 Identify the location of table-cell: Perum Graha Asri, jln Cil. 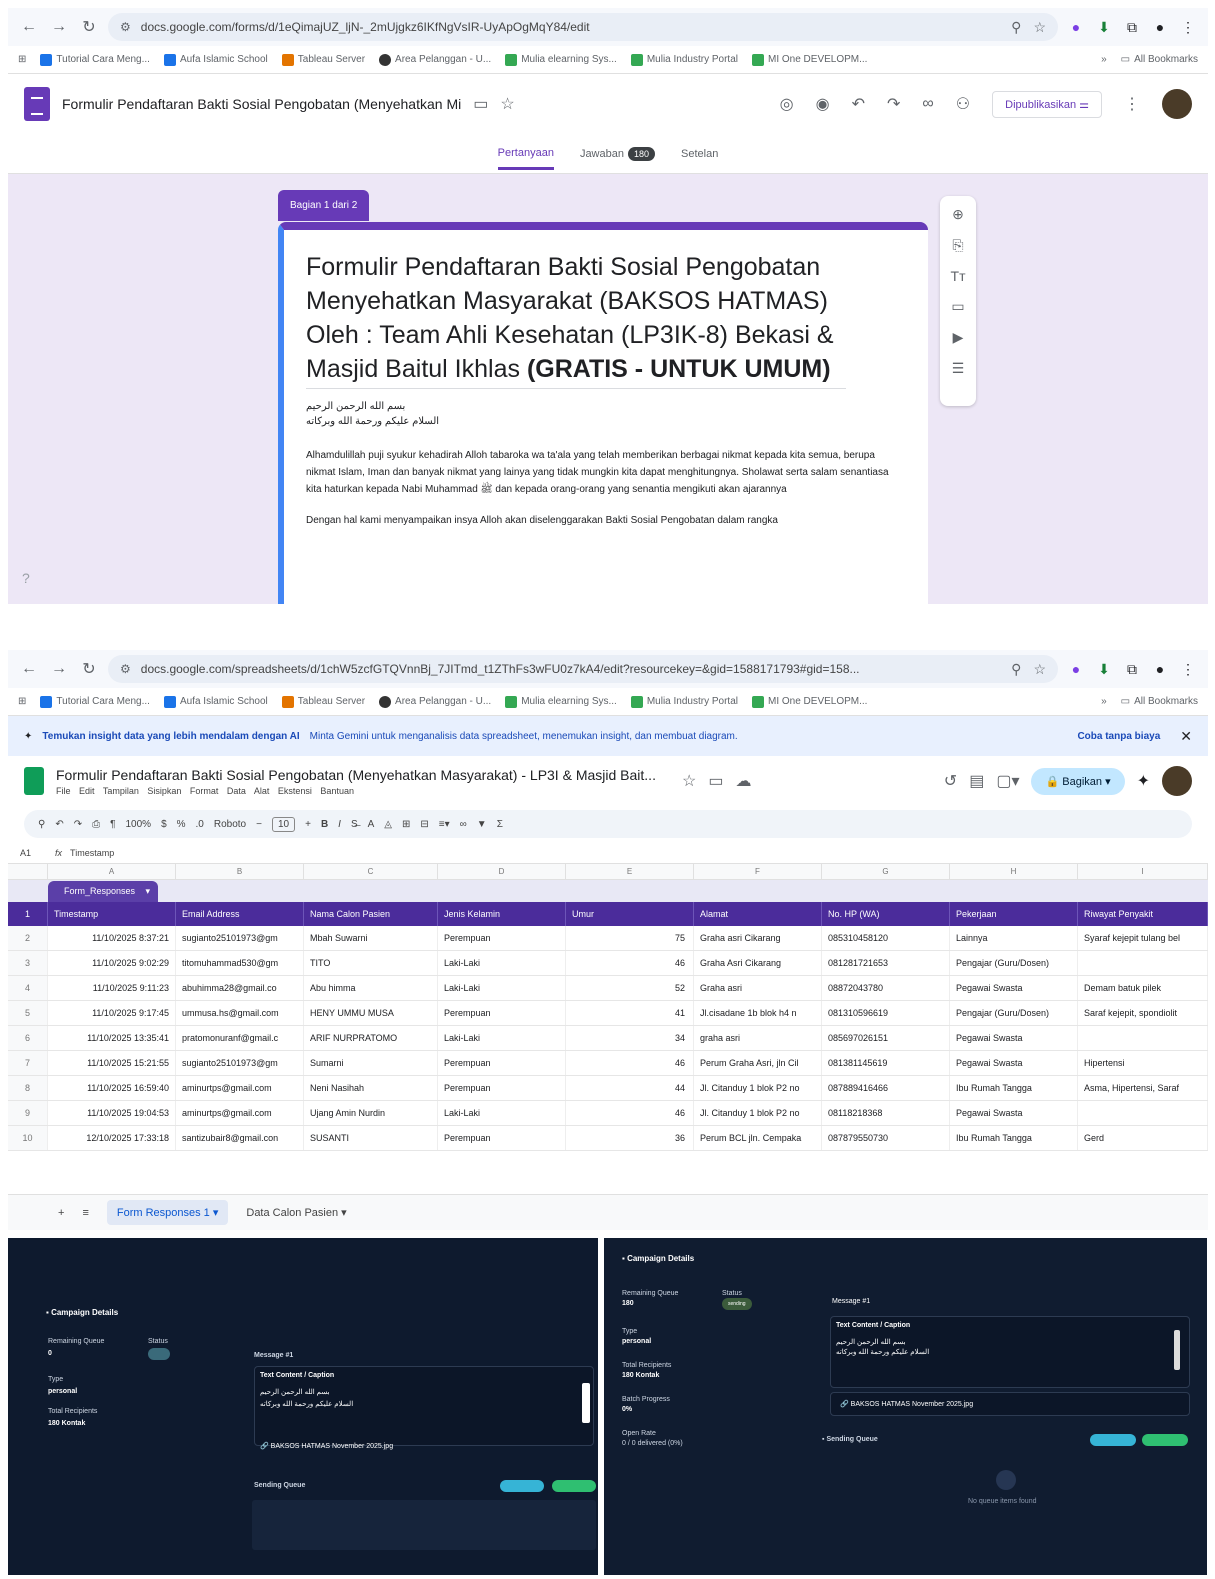
(758, 1063).